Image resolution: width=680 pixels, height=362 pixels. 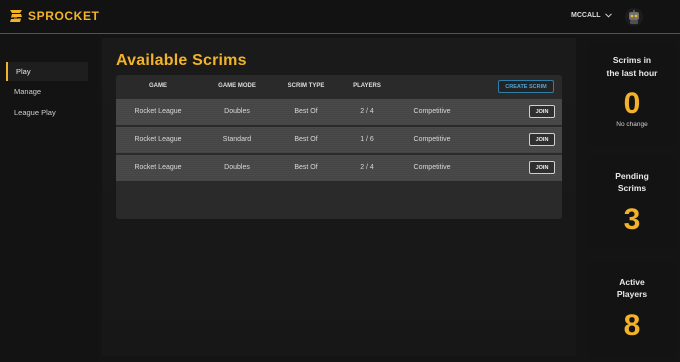 I want to click on avatar, so click(x=634, y=17).